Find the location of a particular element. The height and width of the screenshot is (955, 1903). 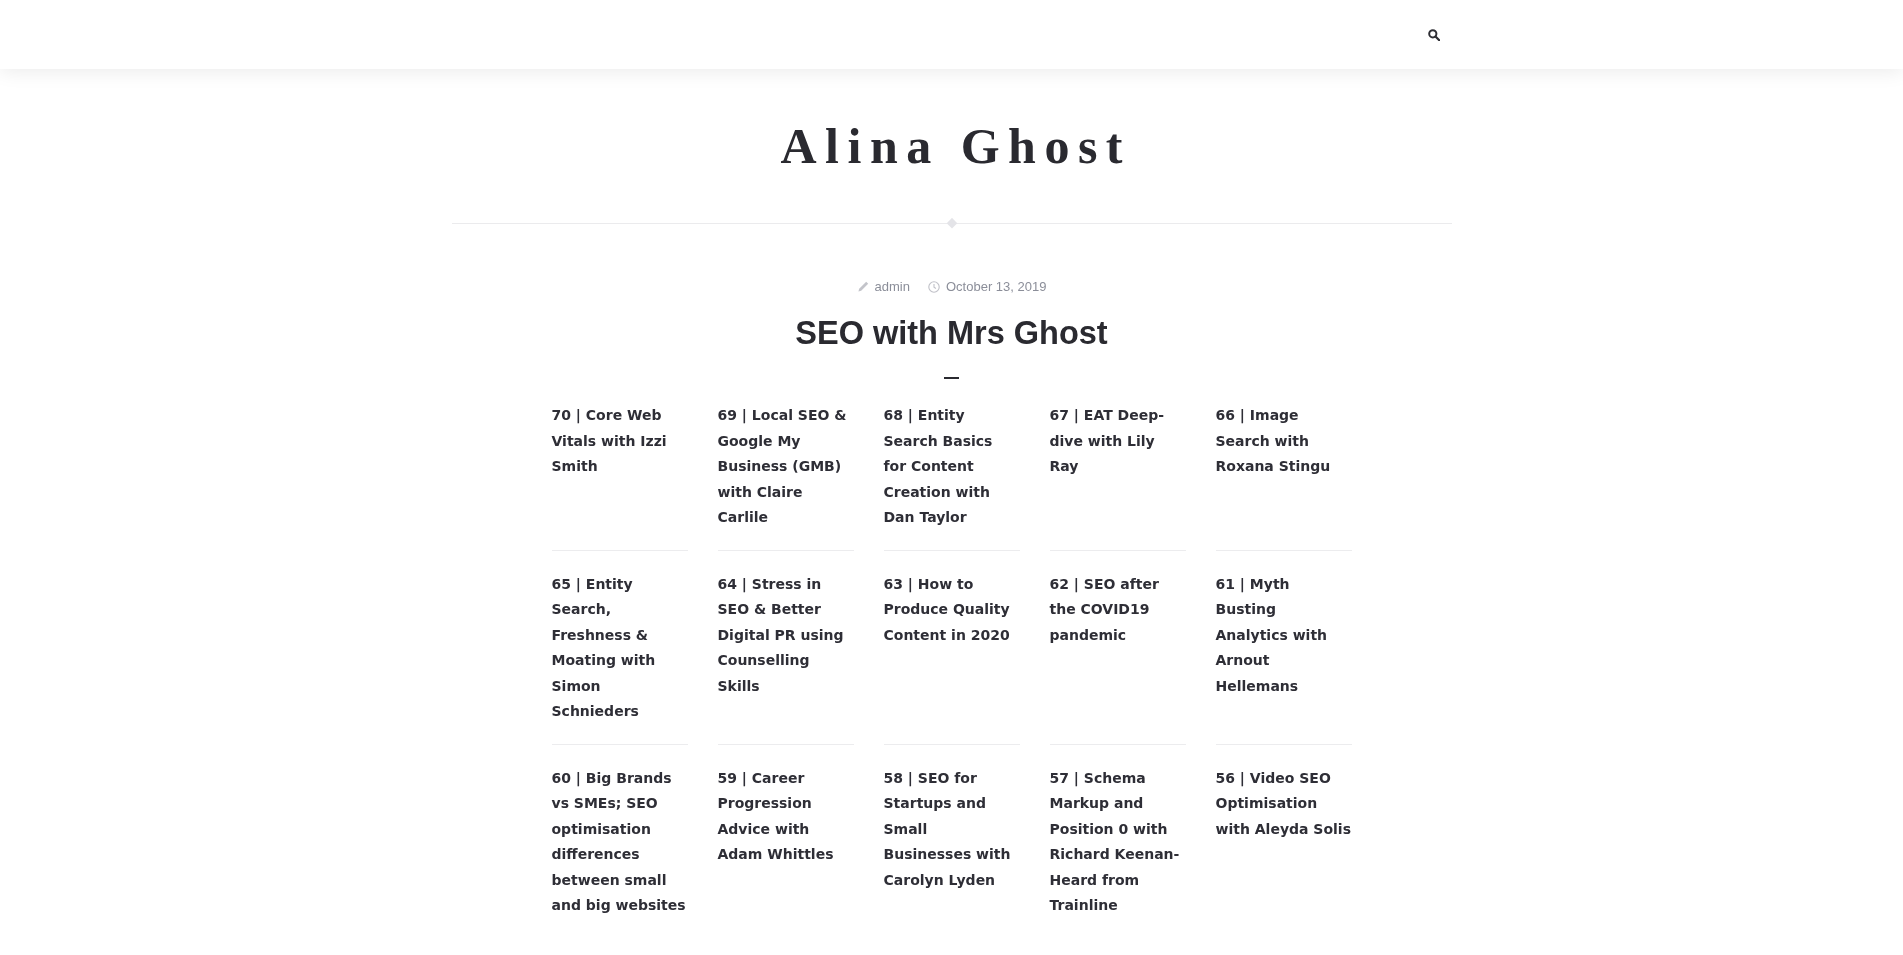

site-title: Alina Ghost is located at coordinates (951, 146).